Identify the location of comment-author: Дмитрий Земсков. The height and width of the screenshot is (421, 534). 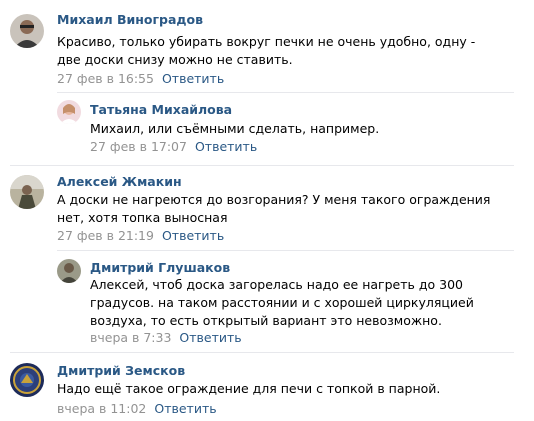
(121, 370).